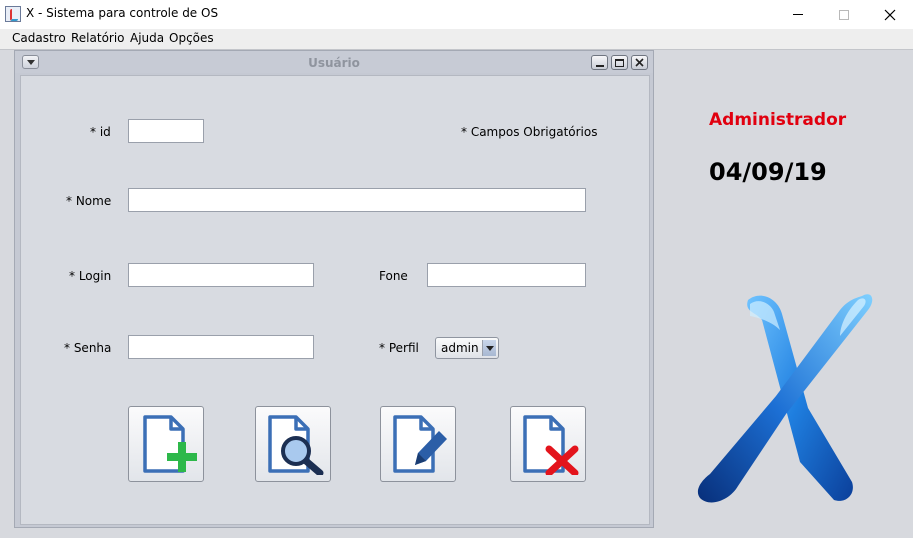 This screenshot has width=913, height=538. I want to click on add-user-button, so click(166, 444).